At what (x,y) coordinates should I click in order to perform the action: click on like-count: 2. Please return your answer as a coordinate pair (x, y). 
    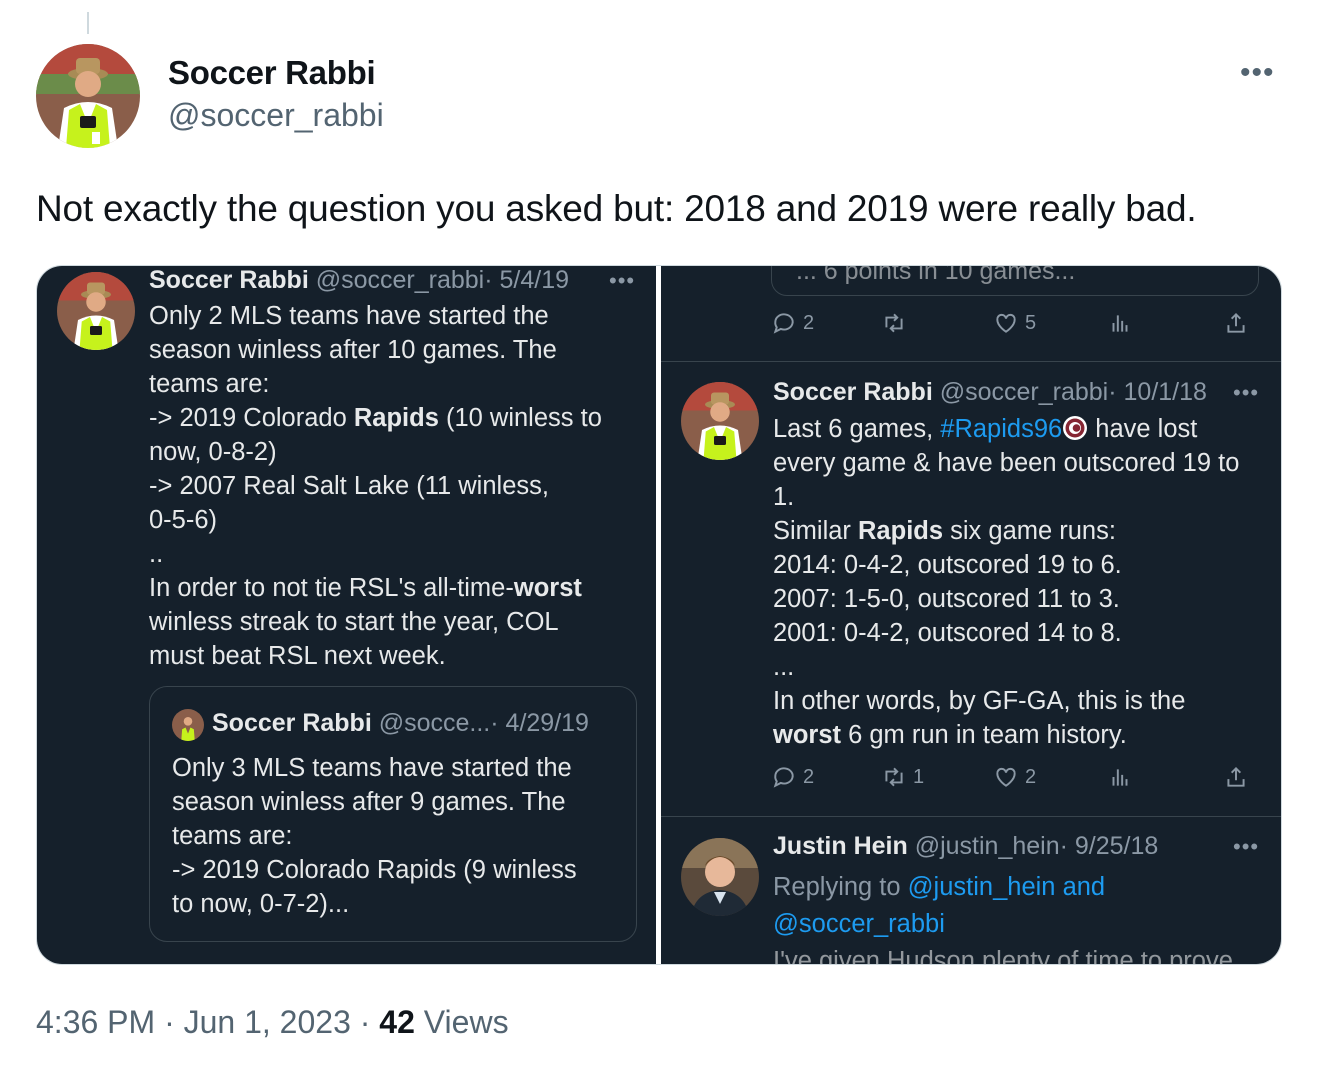
    Looking at the image, I should click on (1031, 776).